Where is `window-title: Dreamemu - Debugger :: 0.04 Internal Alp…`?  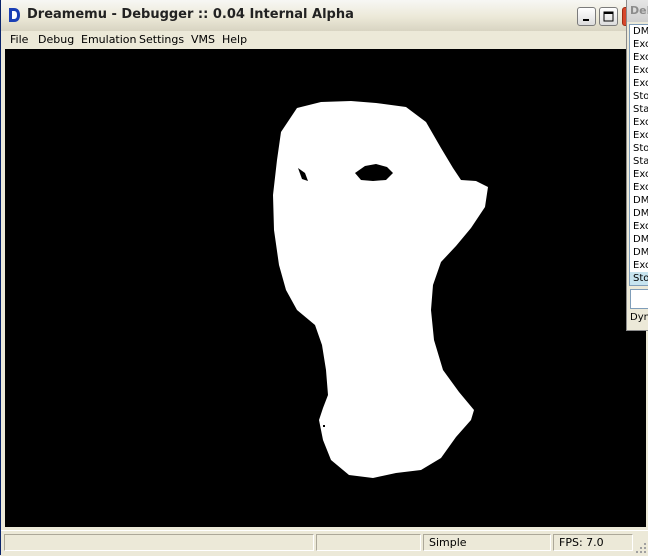
window-title: Dreamemu - Debugger :: 0.04 Internal Alp… is located at coordinates (190, 14).